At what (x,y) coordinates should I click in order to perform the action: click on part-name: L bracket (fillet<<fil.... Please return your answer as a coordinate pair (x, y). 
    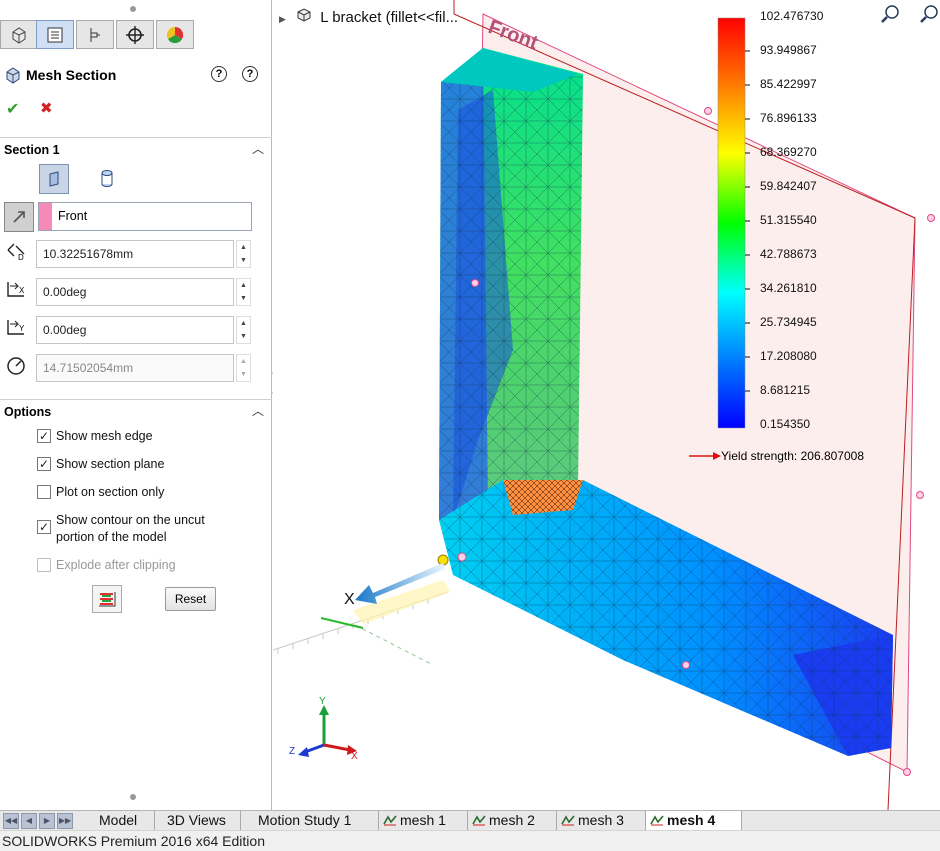
    Looking at the image, I should click on (389, 17).